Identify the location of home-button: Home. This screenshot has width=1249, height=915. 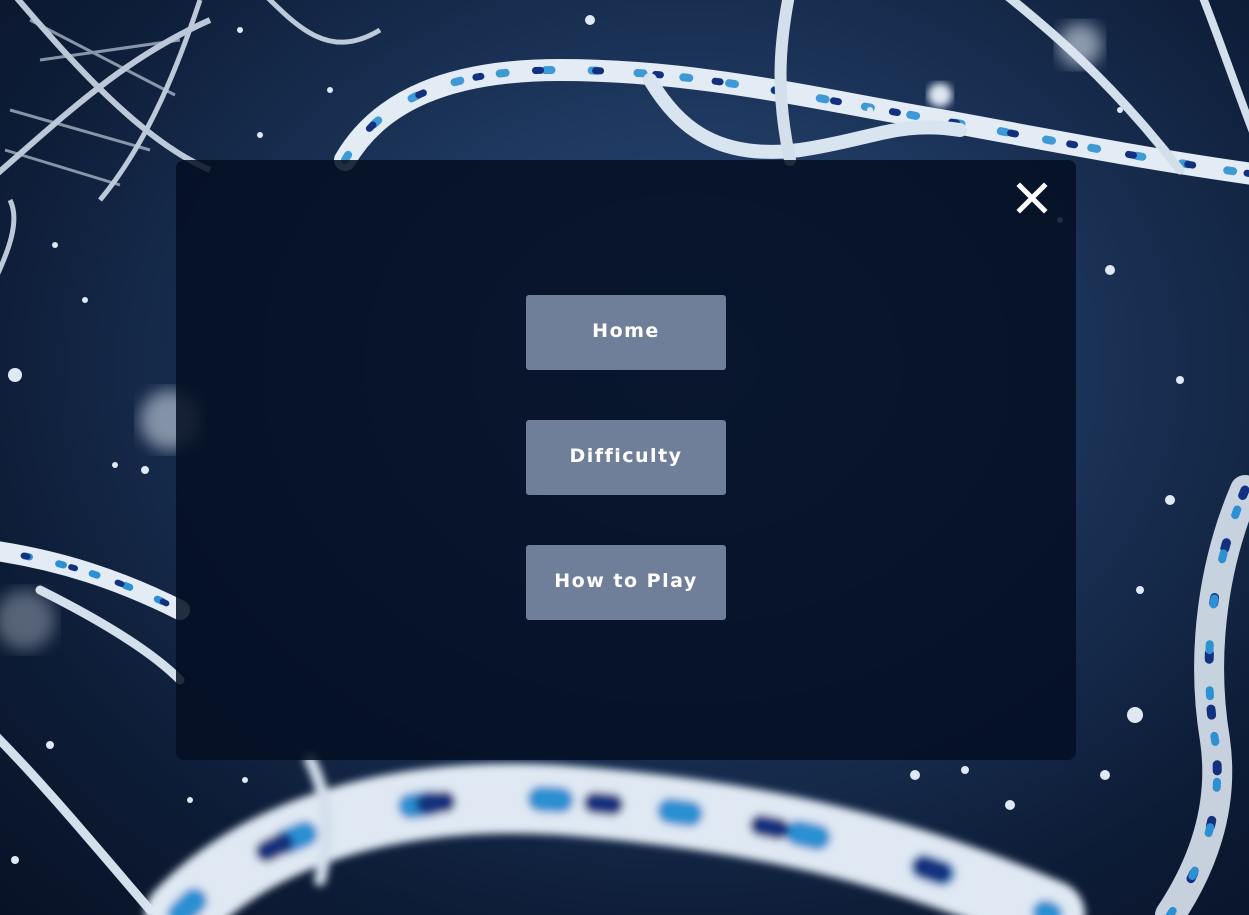
(626, 332).